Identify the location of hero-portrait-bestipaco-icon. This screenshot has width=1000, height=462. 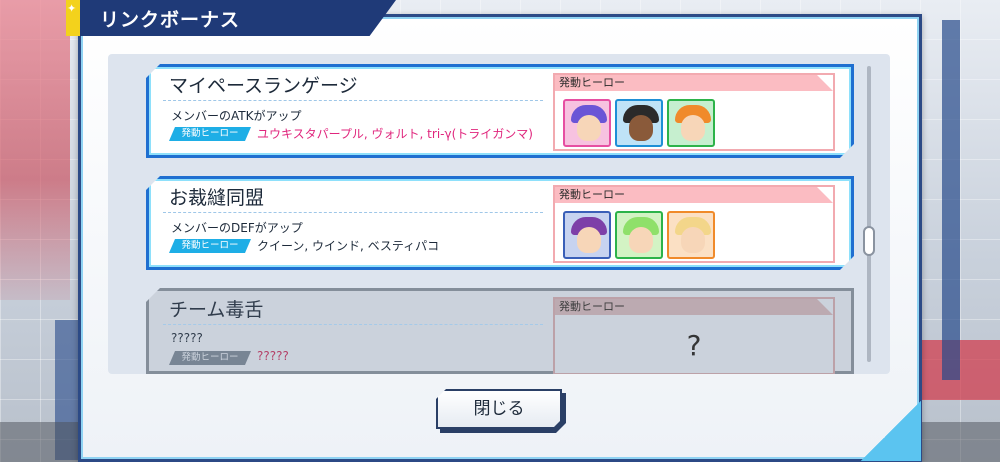
(691, 235).